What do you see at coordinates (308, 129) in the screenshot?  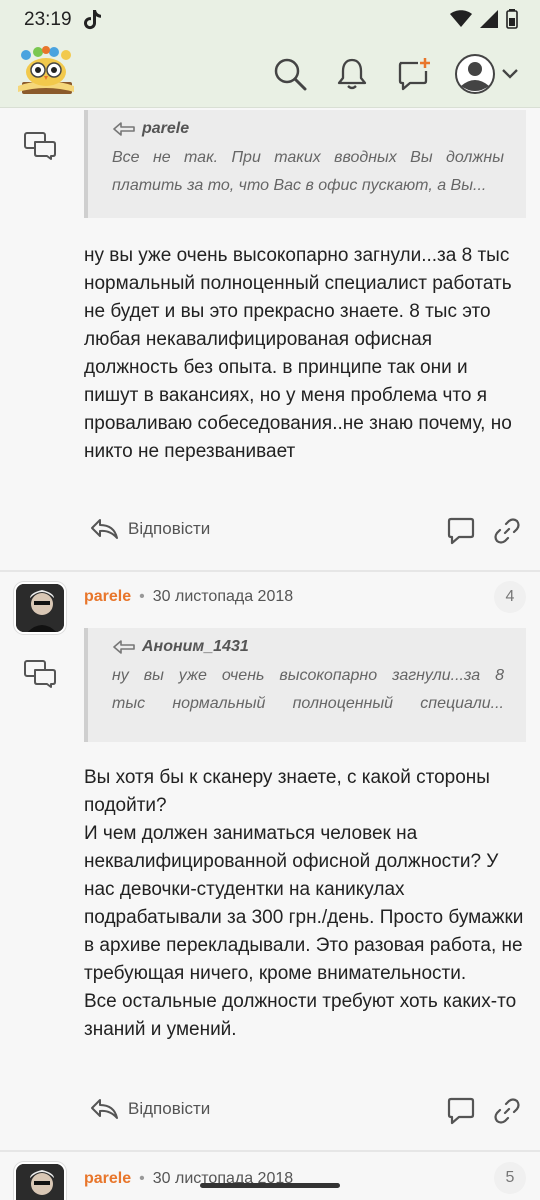 I see `quote-author: parele` at bounding box center [308, 129].